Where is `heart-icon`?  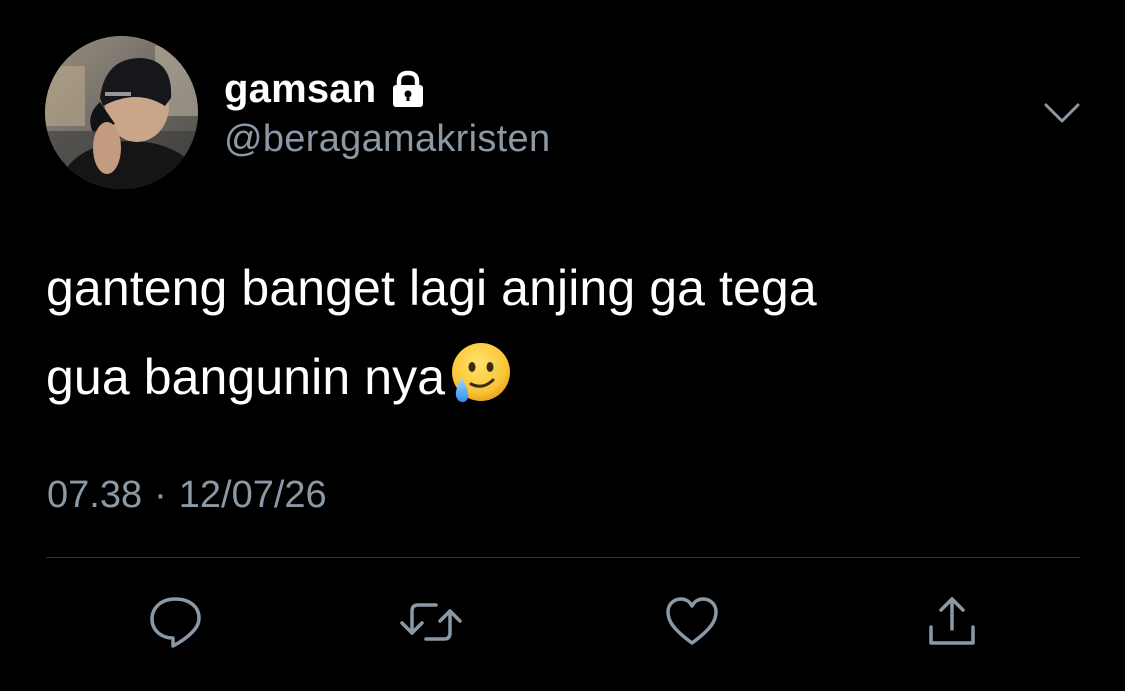
heart-icon is located at coordinates (692, 624).